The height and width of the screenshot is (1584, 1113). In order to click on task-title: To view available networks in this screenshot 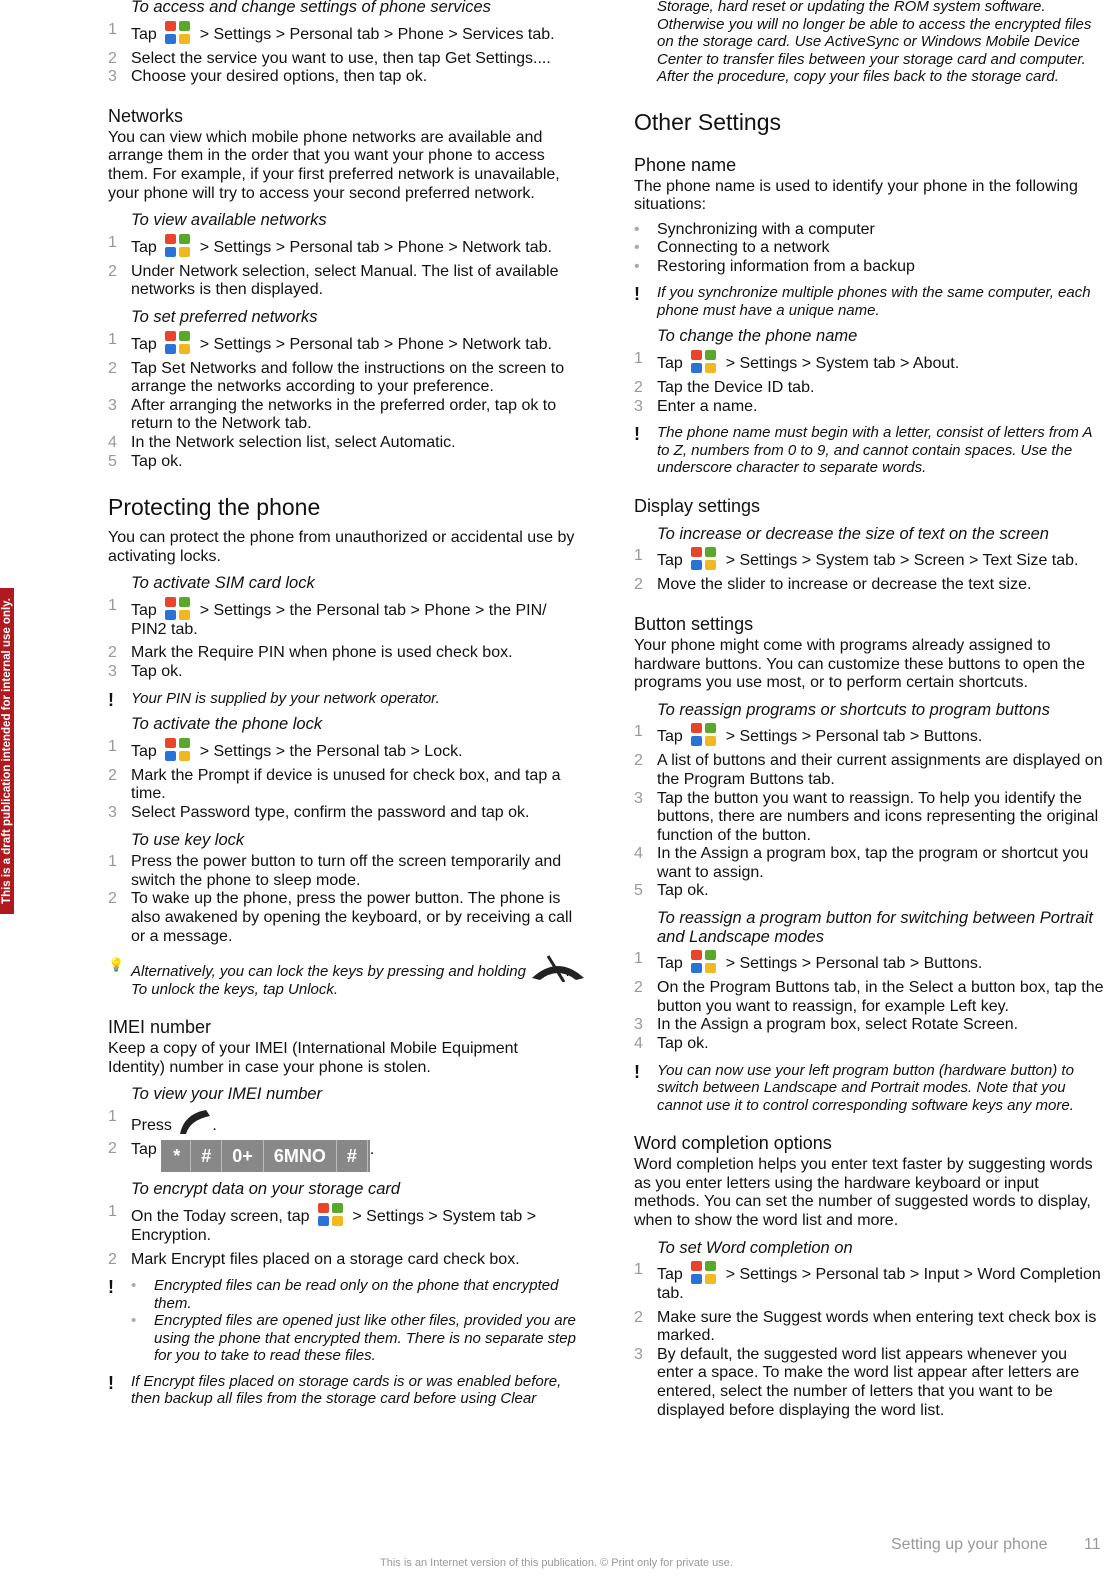, I will do `click(229, 220)`.